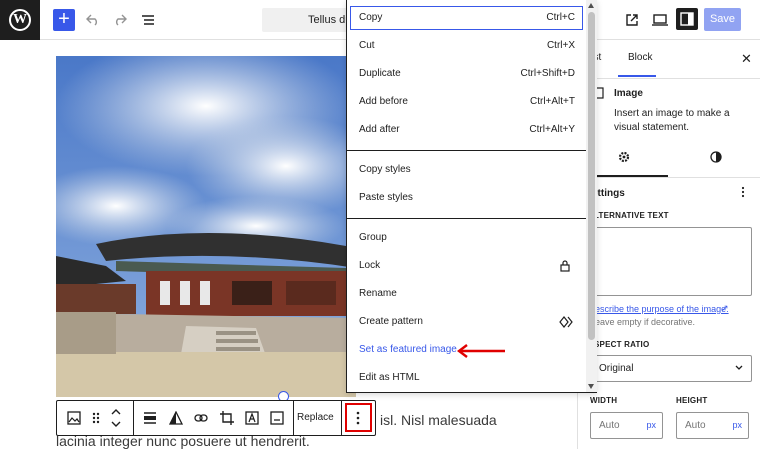 The height and width of the screenshot is (449, 760). I want to click on aspect-ratio-label: SPECT RATIO, so click(622, 344).